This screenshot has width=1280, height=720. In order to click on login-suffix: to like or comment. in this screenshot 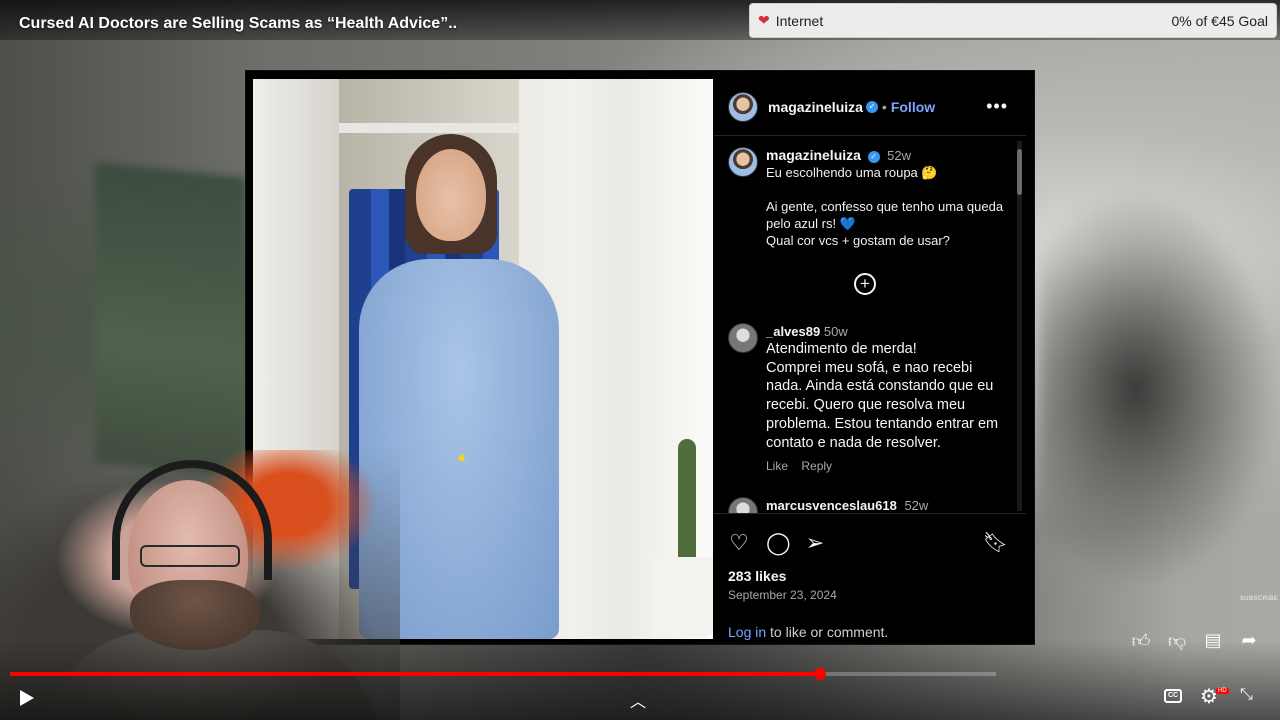, I will do `click(827, 632)`.